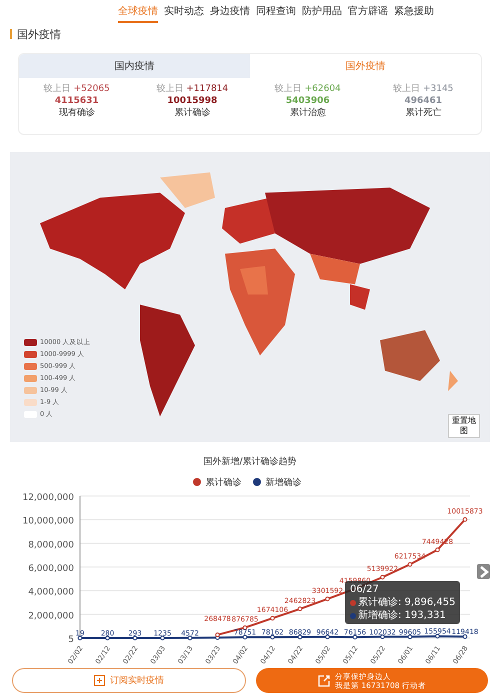 The image size is (500, 696). Describe the element at coordinates (284, 482) in the screenshot. I see `legend-label: 新增确诊` at that location.